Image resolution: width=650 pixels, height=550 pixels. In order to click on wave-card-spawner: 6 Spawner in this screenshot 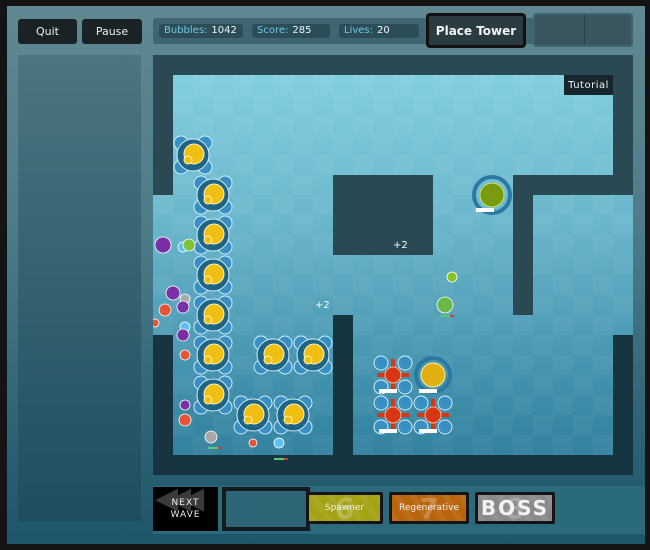, I will do `click(344, 508)`.